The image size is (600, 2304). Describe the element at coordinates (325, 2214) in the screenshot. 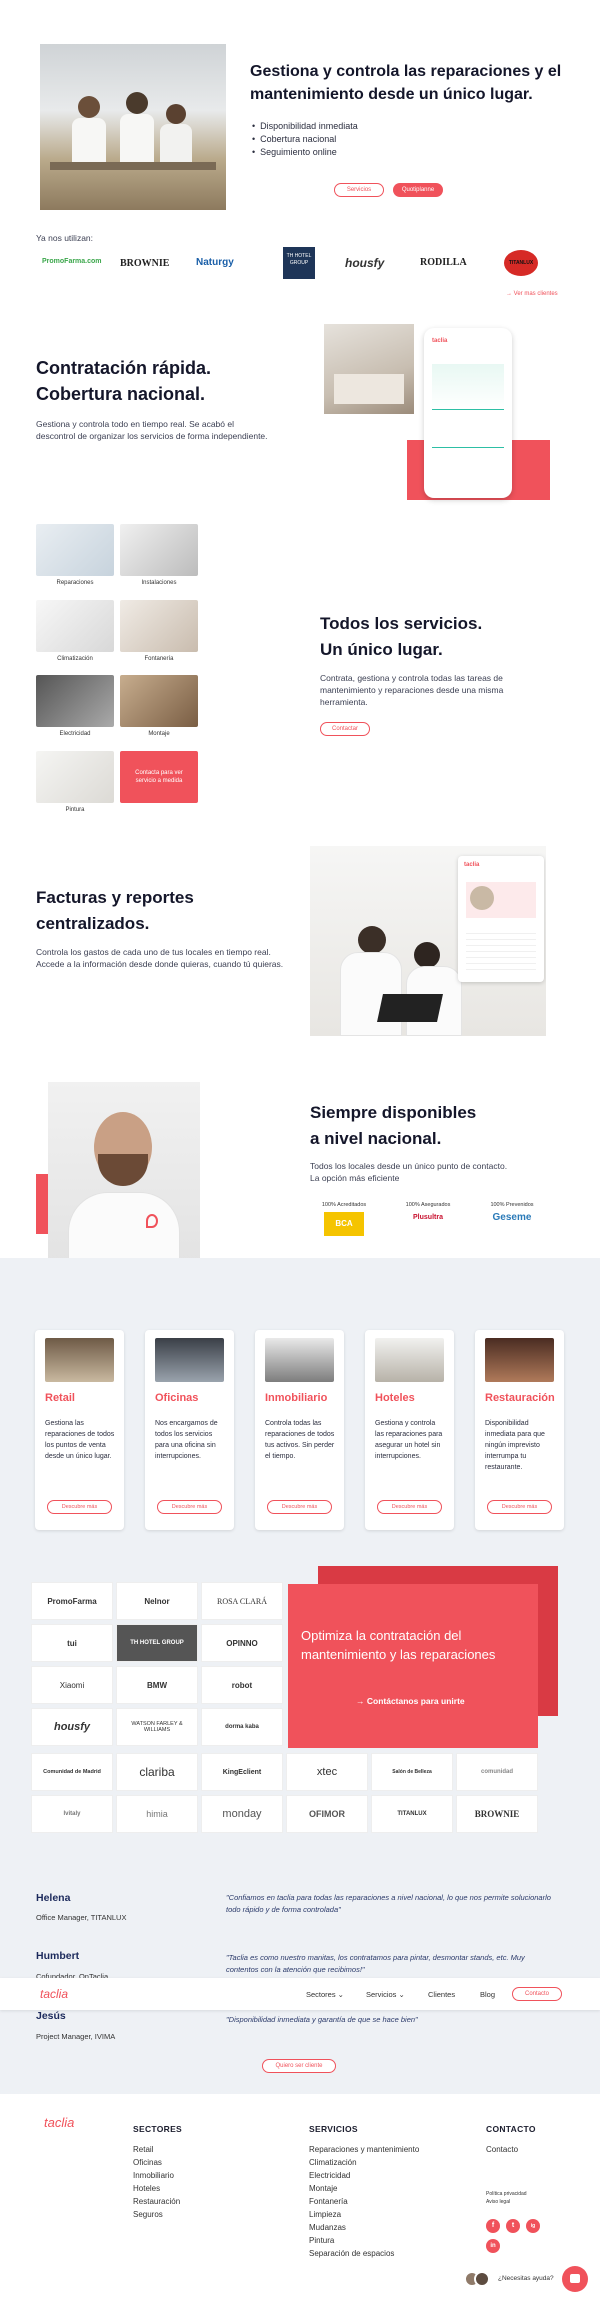

I see `footer-service-link: Limpieza` at that location.